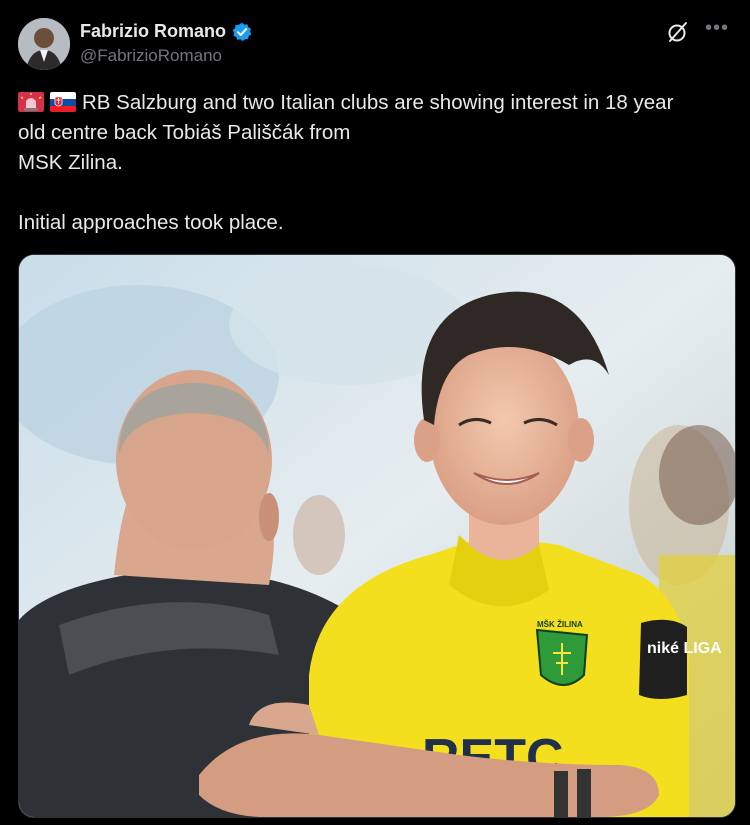 The image size is (750, 825). I want to click on tweet-line-3: MSK Zilina., so click(70, 162).